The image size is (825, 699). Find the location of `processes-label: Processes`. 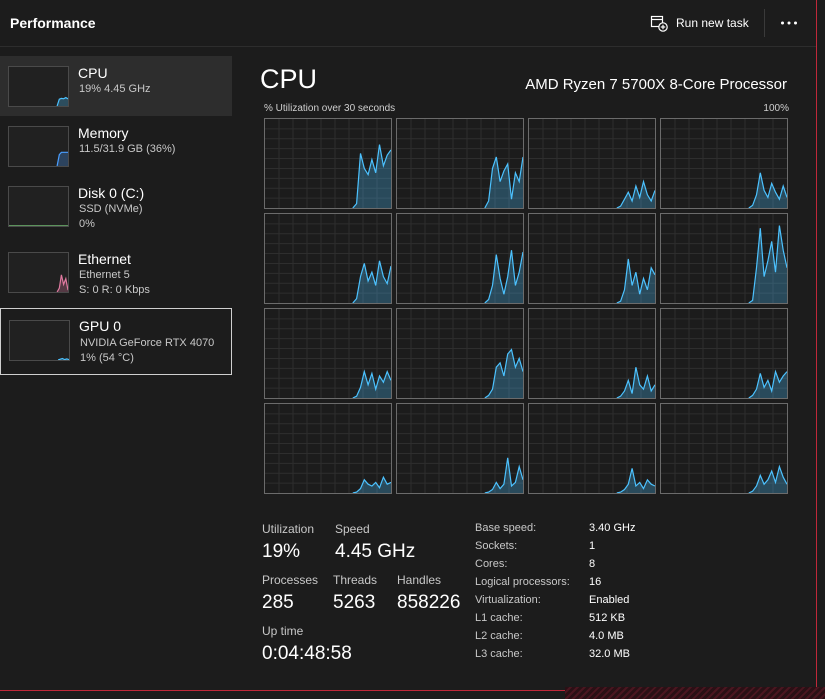

processes-label: Processes is located at coordinates (290, 580).